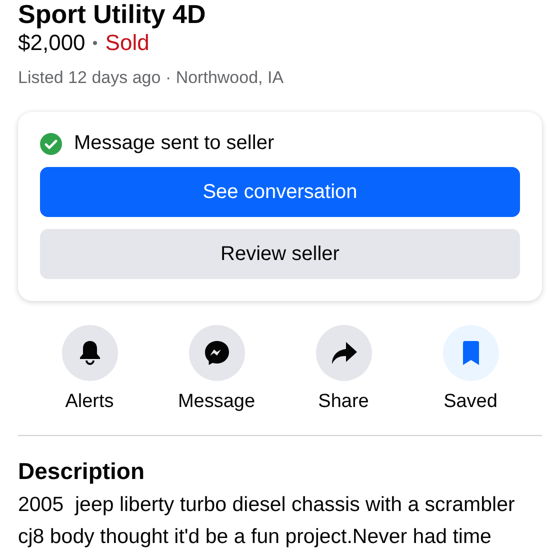 This screenshot has height=560, width=560. I want to click on listing-title: Sport Utility 4D, so click(112, 14).